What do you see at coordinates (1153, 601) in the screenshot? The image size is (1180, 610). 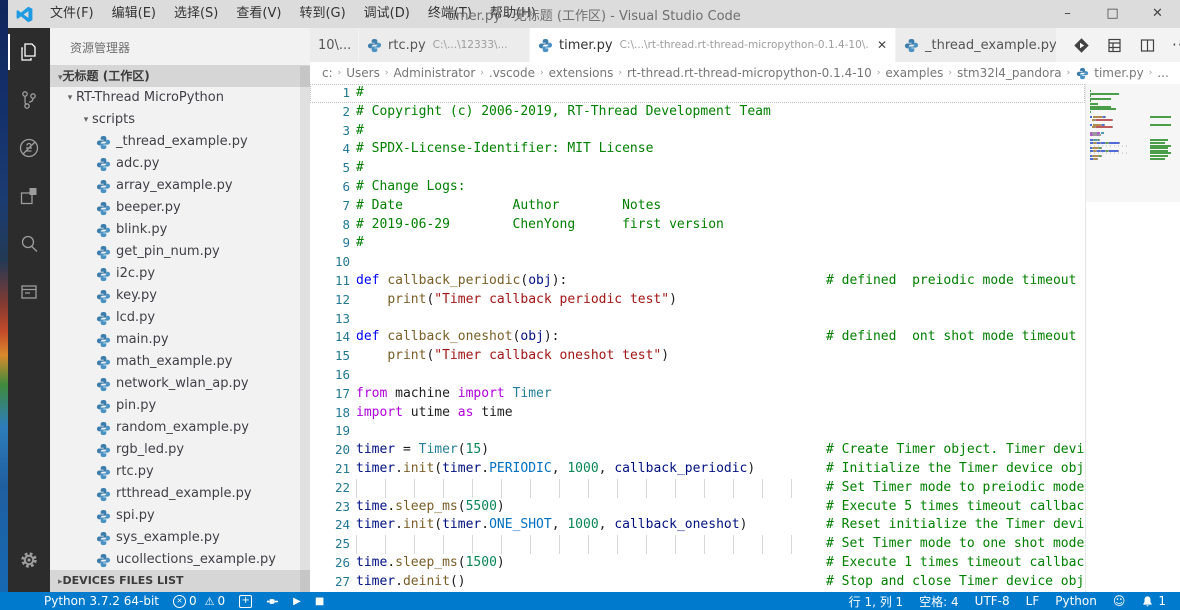 I see `notifications-bell: 1` at bounding box center [1153, 601].